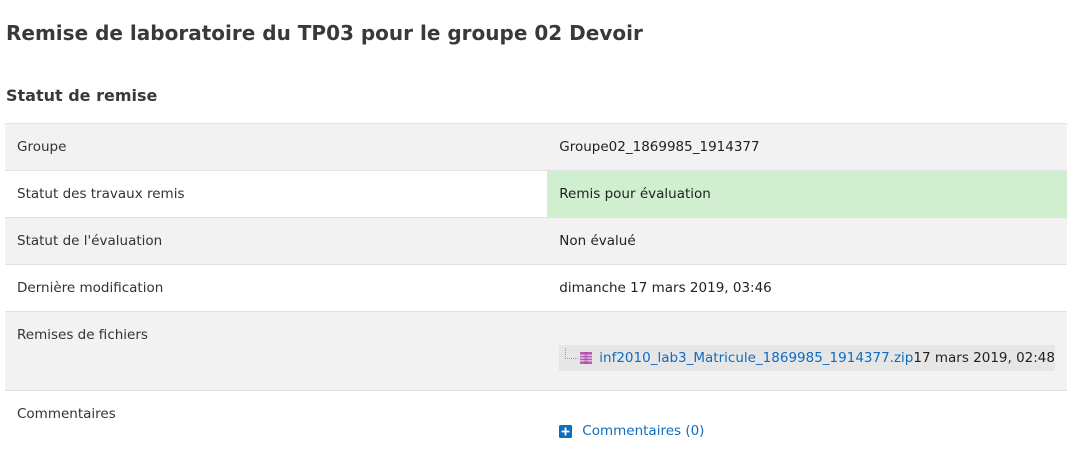 Image resolution: width=1067 pixels, height=451 pixels. I want to click on table-row: Statut de l'évaluation Non évalué, so click(536, 241).